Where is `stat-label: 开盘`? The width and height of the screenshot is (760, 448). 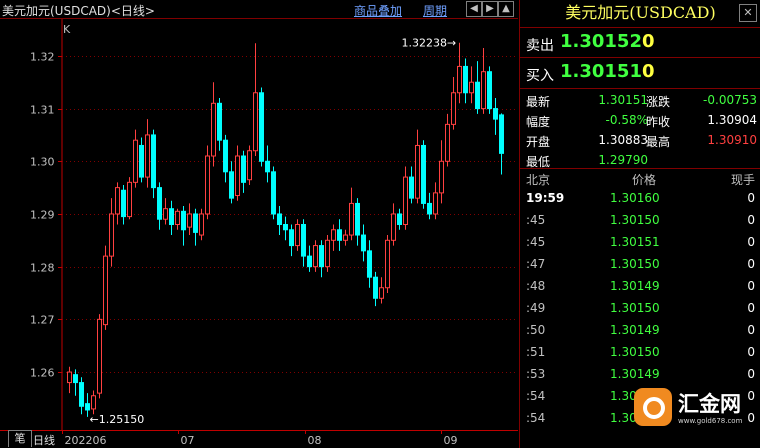 stat-label: 开盘 is located at coordinates (538, 142).